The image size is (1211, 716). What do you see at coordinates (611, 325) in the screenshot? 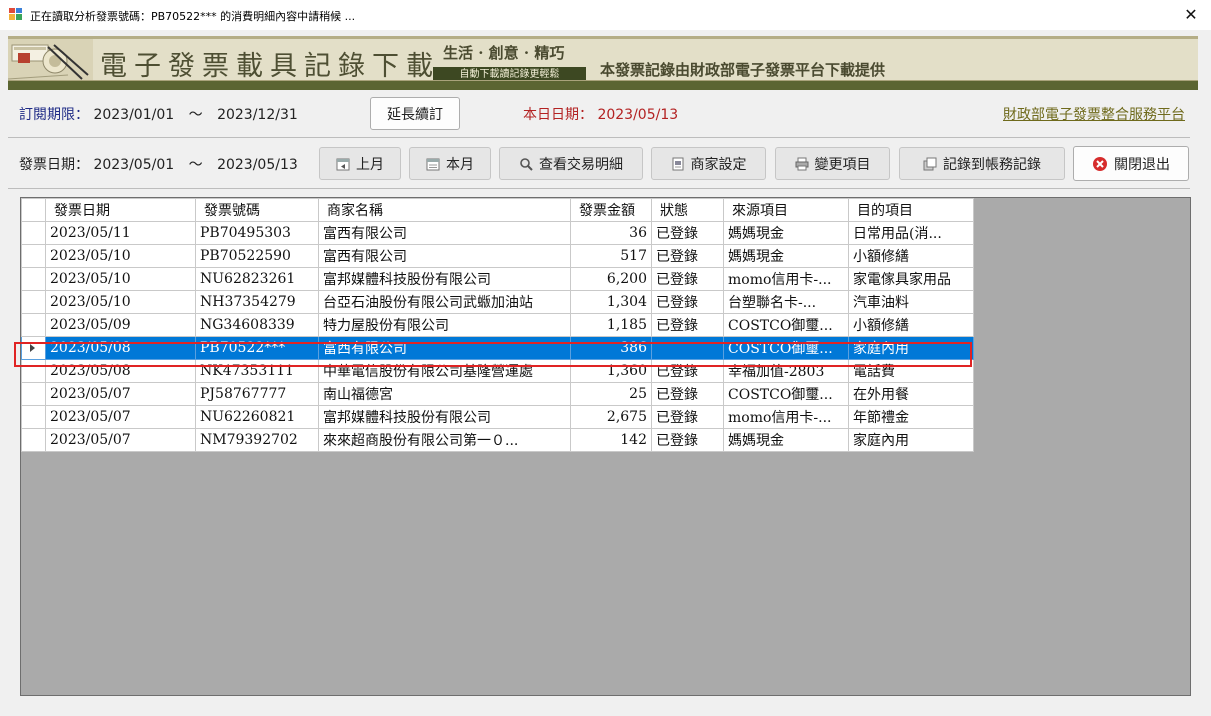
I see `amount-cell: 1,185` at bounding box center [611, 325].